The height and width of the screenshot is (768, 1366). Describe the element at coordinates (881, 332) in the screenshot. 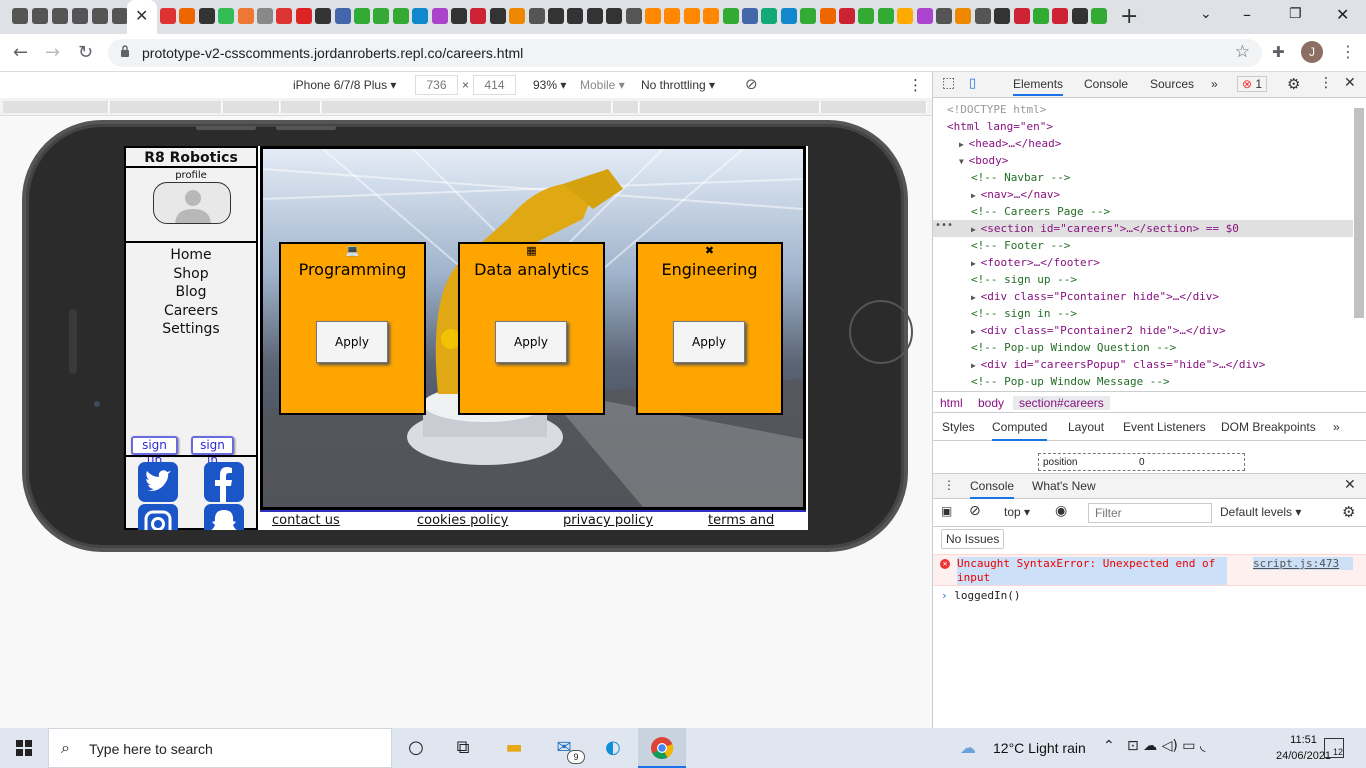

I see `home-button` at that location.